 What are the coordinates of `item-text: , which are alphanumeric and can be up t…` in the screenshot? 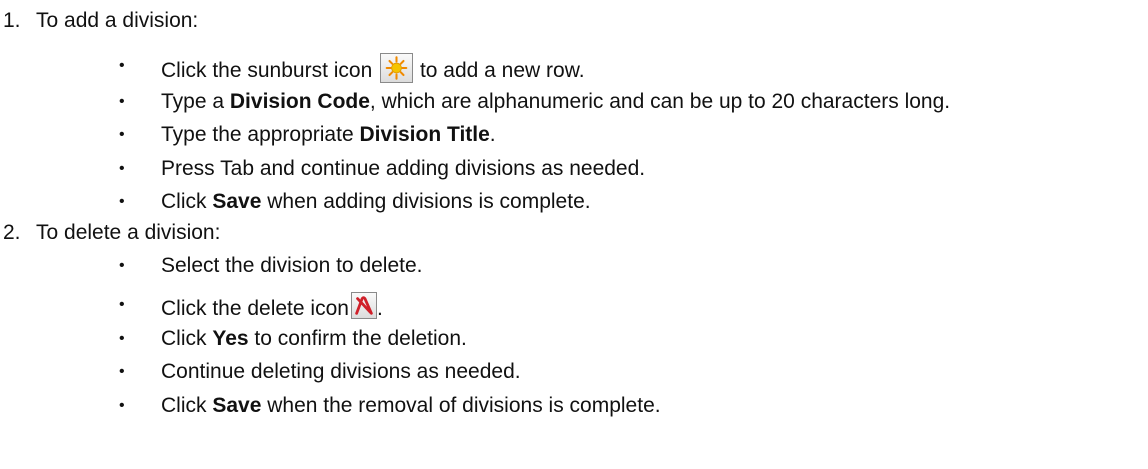 It's located at (660, 101).